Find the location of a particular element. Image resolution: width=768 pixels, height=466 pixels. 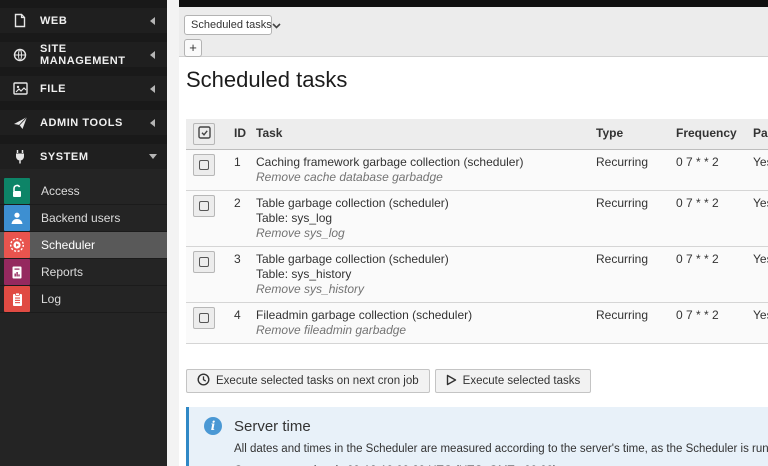

sidebar-section-web: WEB is located at coordinates (83, 20).